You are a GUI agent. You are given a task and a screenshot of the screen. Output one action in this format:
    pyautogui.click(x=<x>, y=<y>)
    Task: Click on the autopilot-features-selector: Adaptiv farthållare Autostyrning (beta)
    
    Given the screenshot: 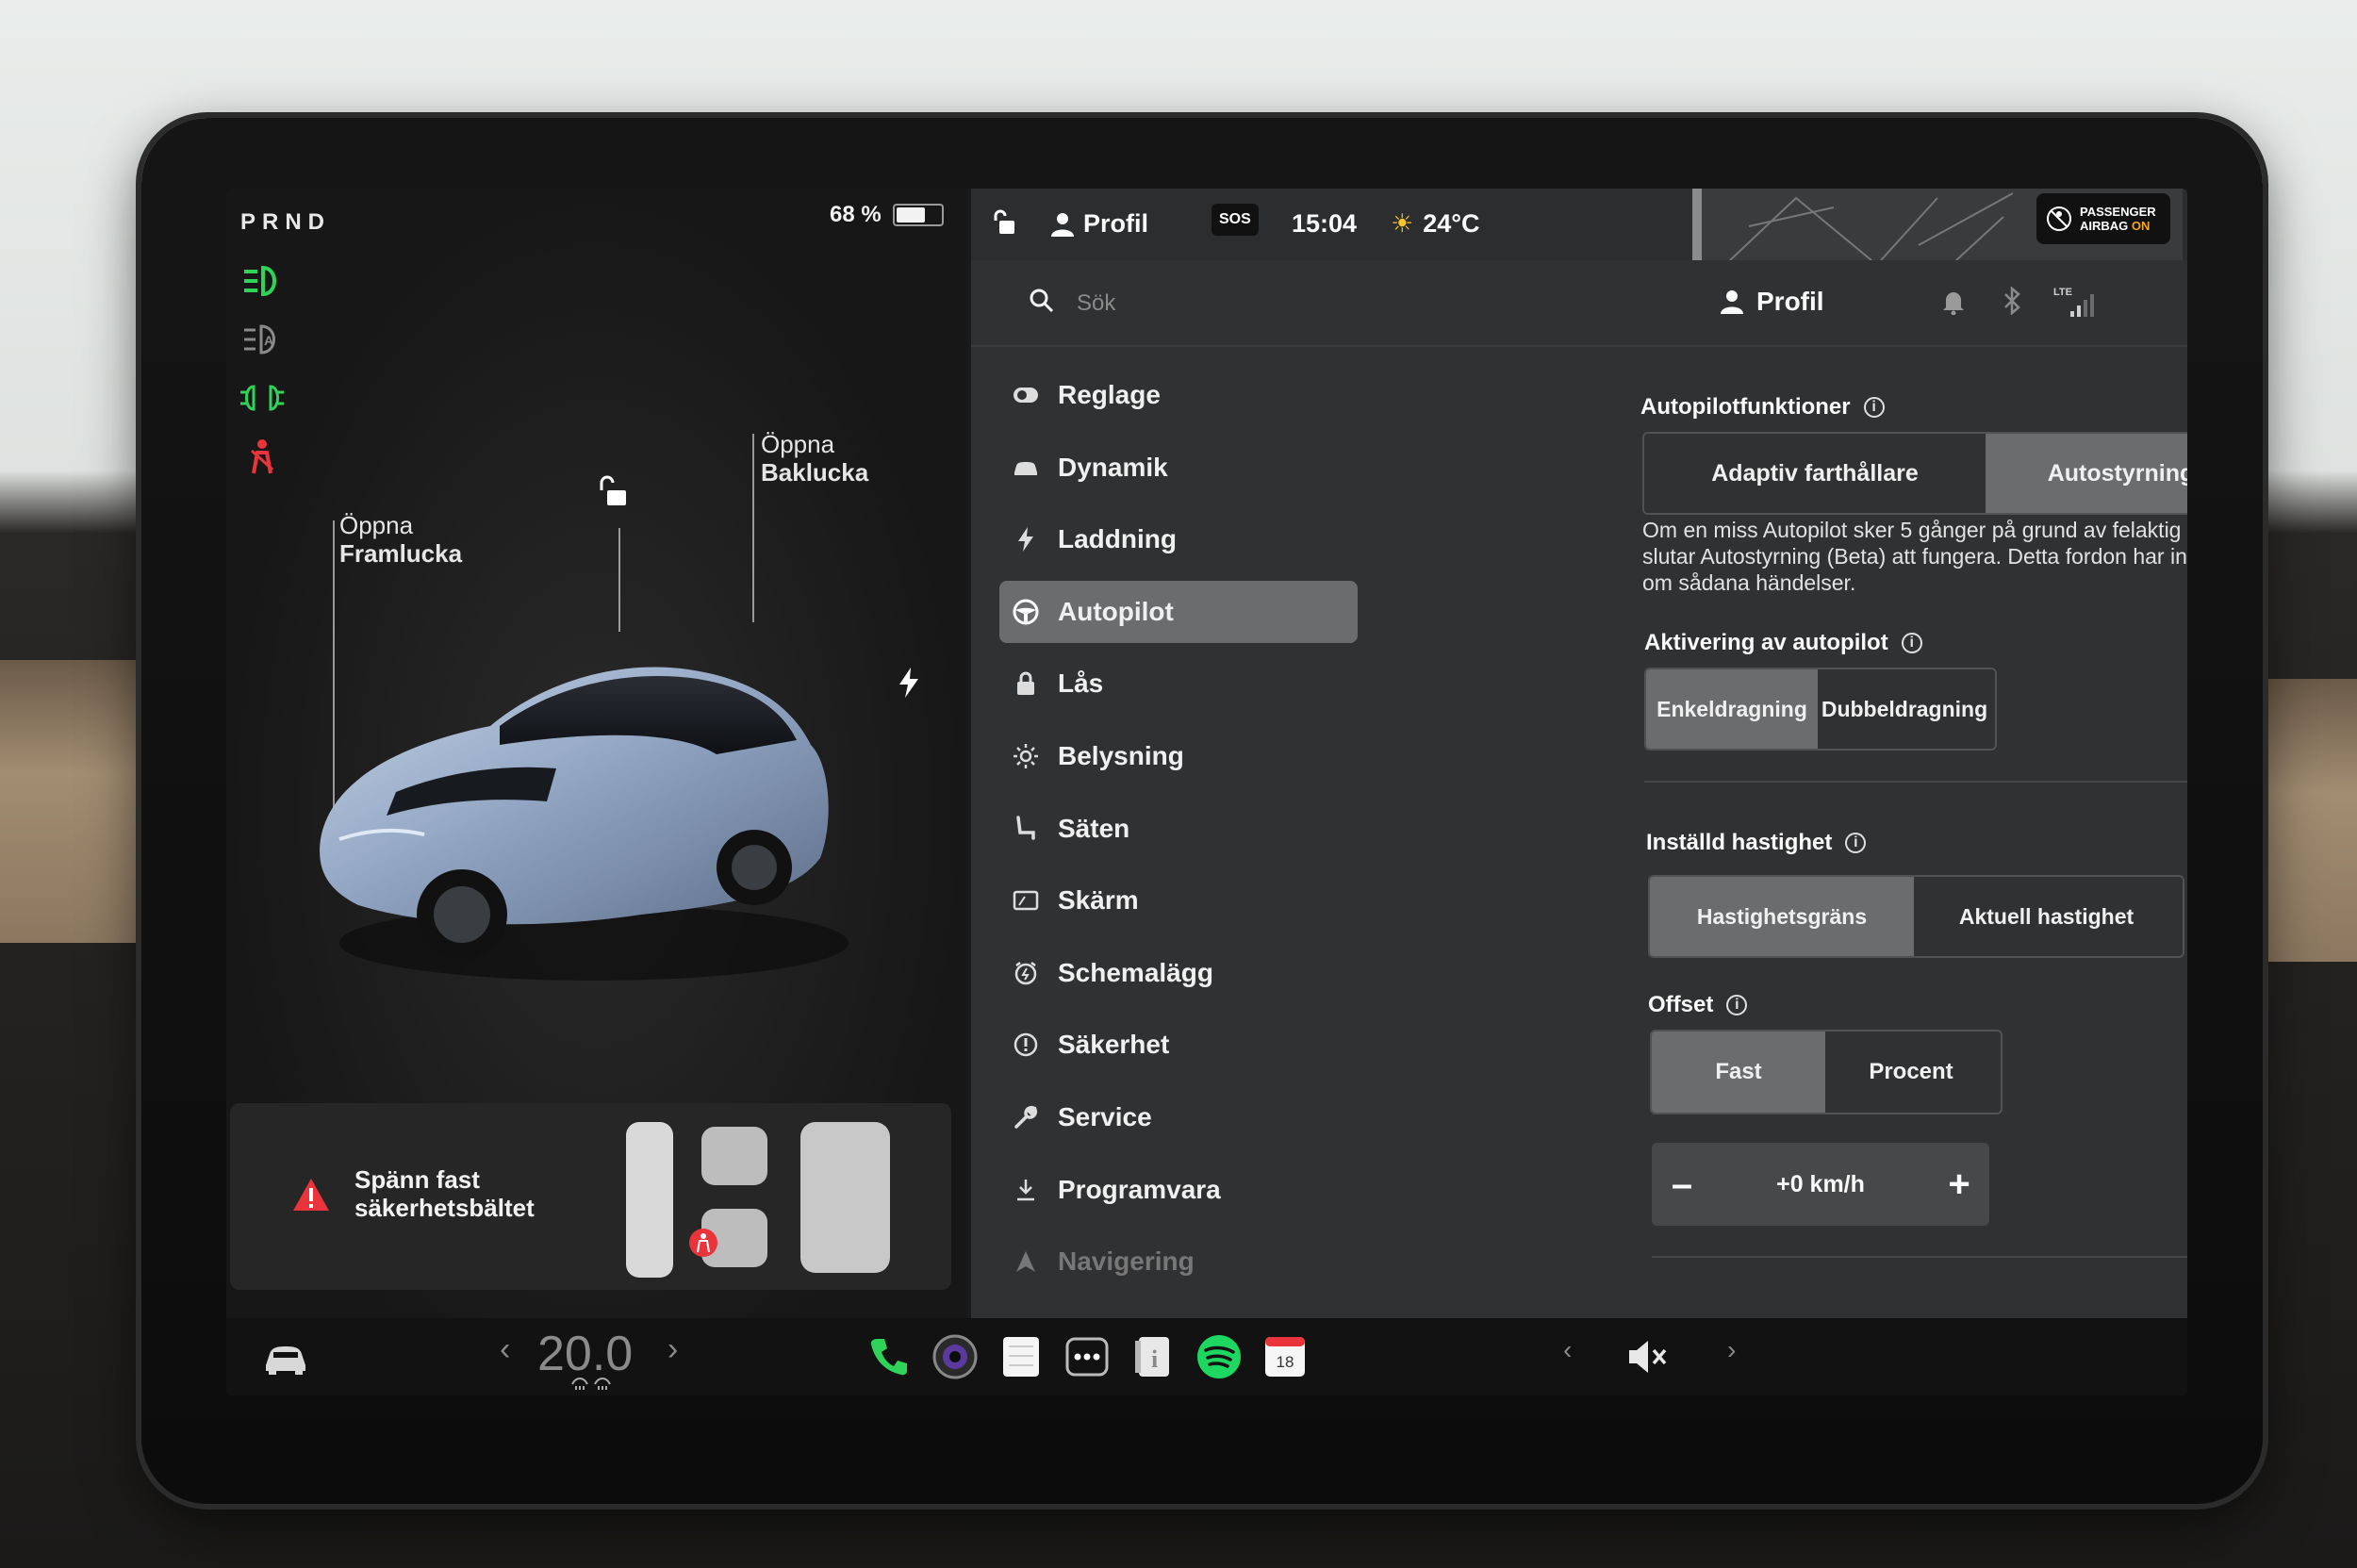 What is the action you would take?
    pyautogui.click(x=1914, y=473)
    